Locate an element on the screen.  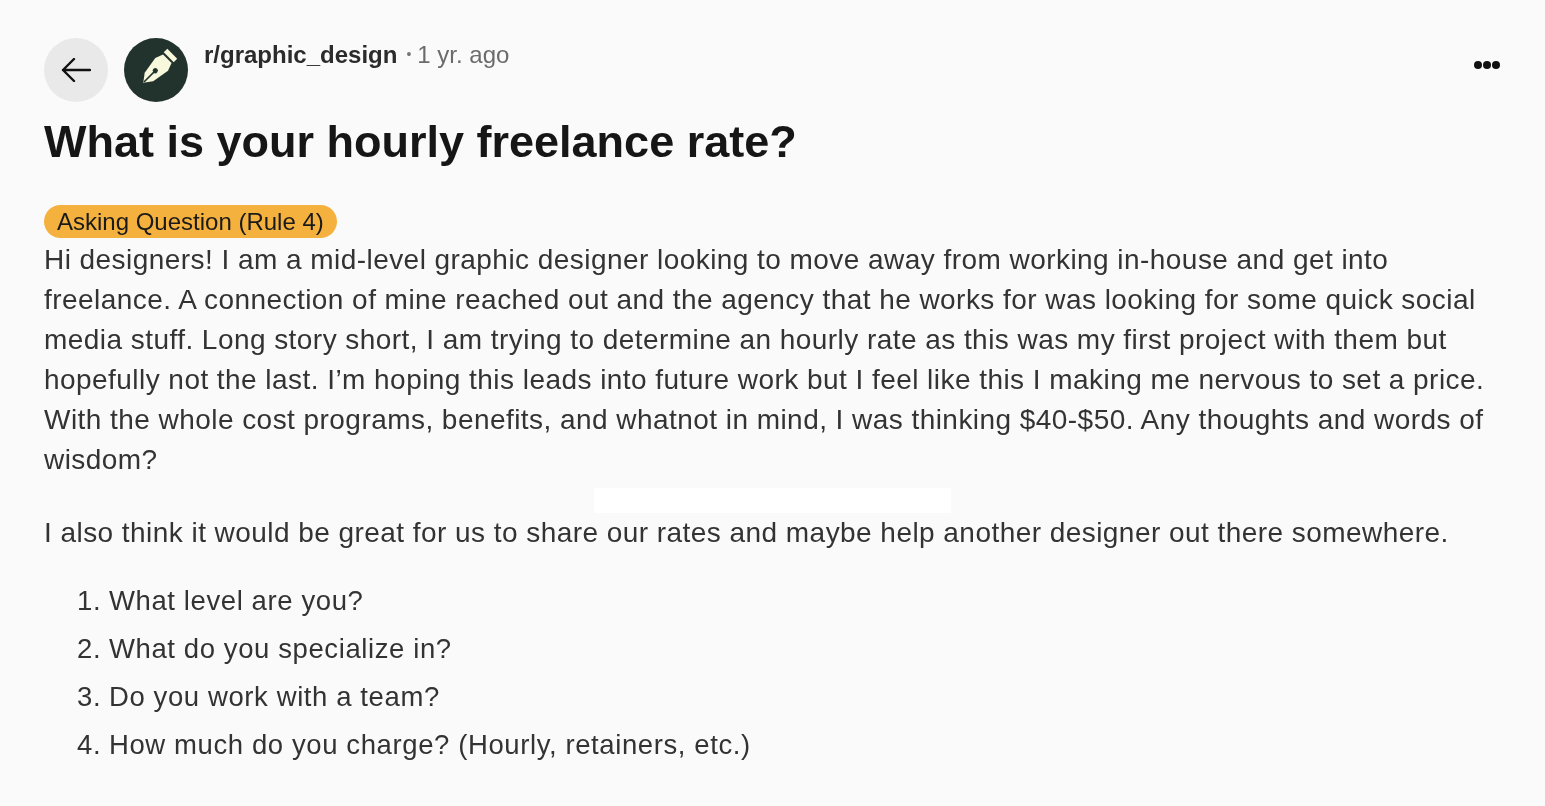
list-number: 1. is located at coordinates (90, 601).